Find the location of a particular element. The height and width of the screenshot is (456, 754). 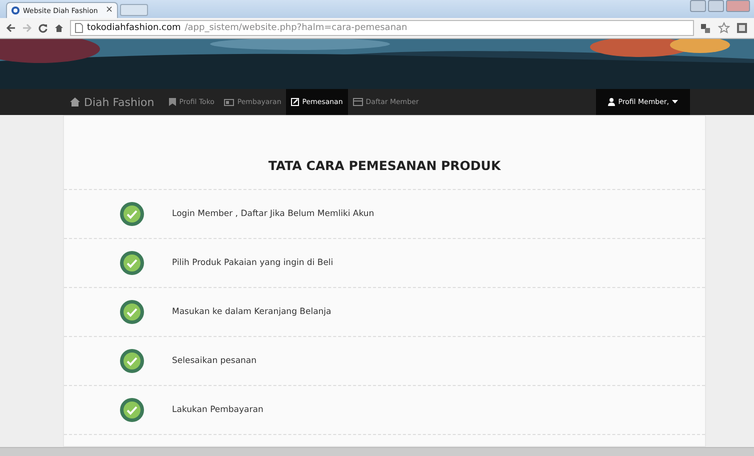

tab-close-button: × is located at coordinates (109, 10).